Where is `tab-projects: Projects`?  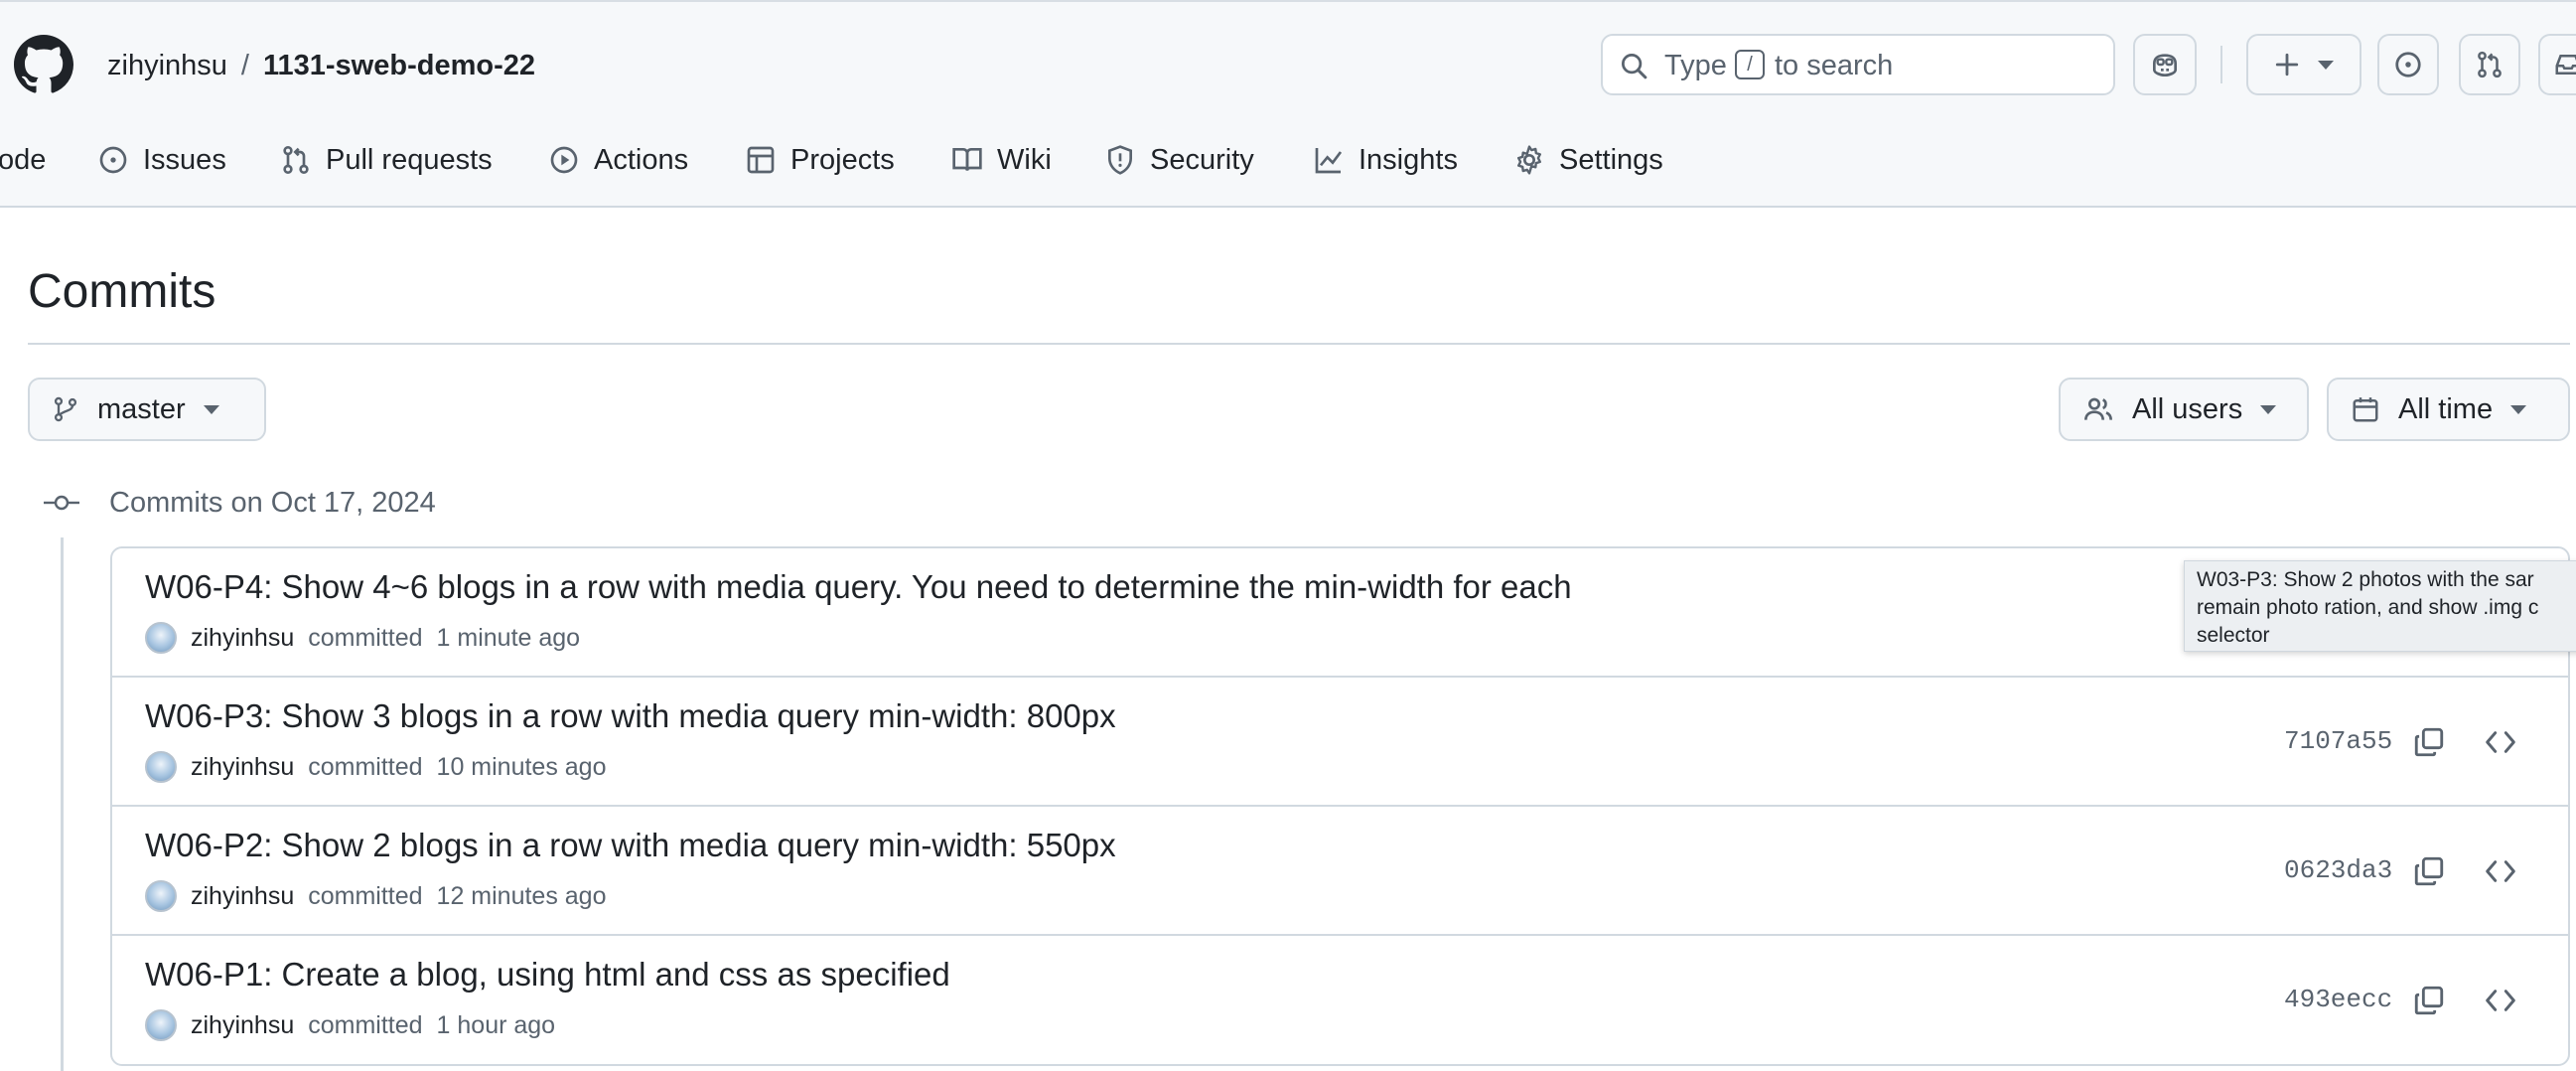 tab-projects: Projects is located at coordinates (820, 160).